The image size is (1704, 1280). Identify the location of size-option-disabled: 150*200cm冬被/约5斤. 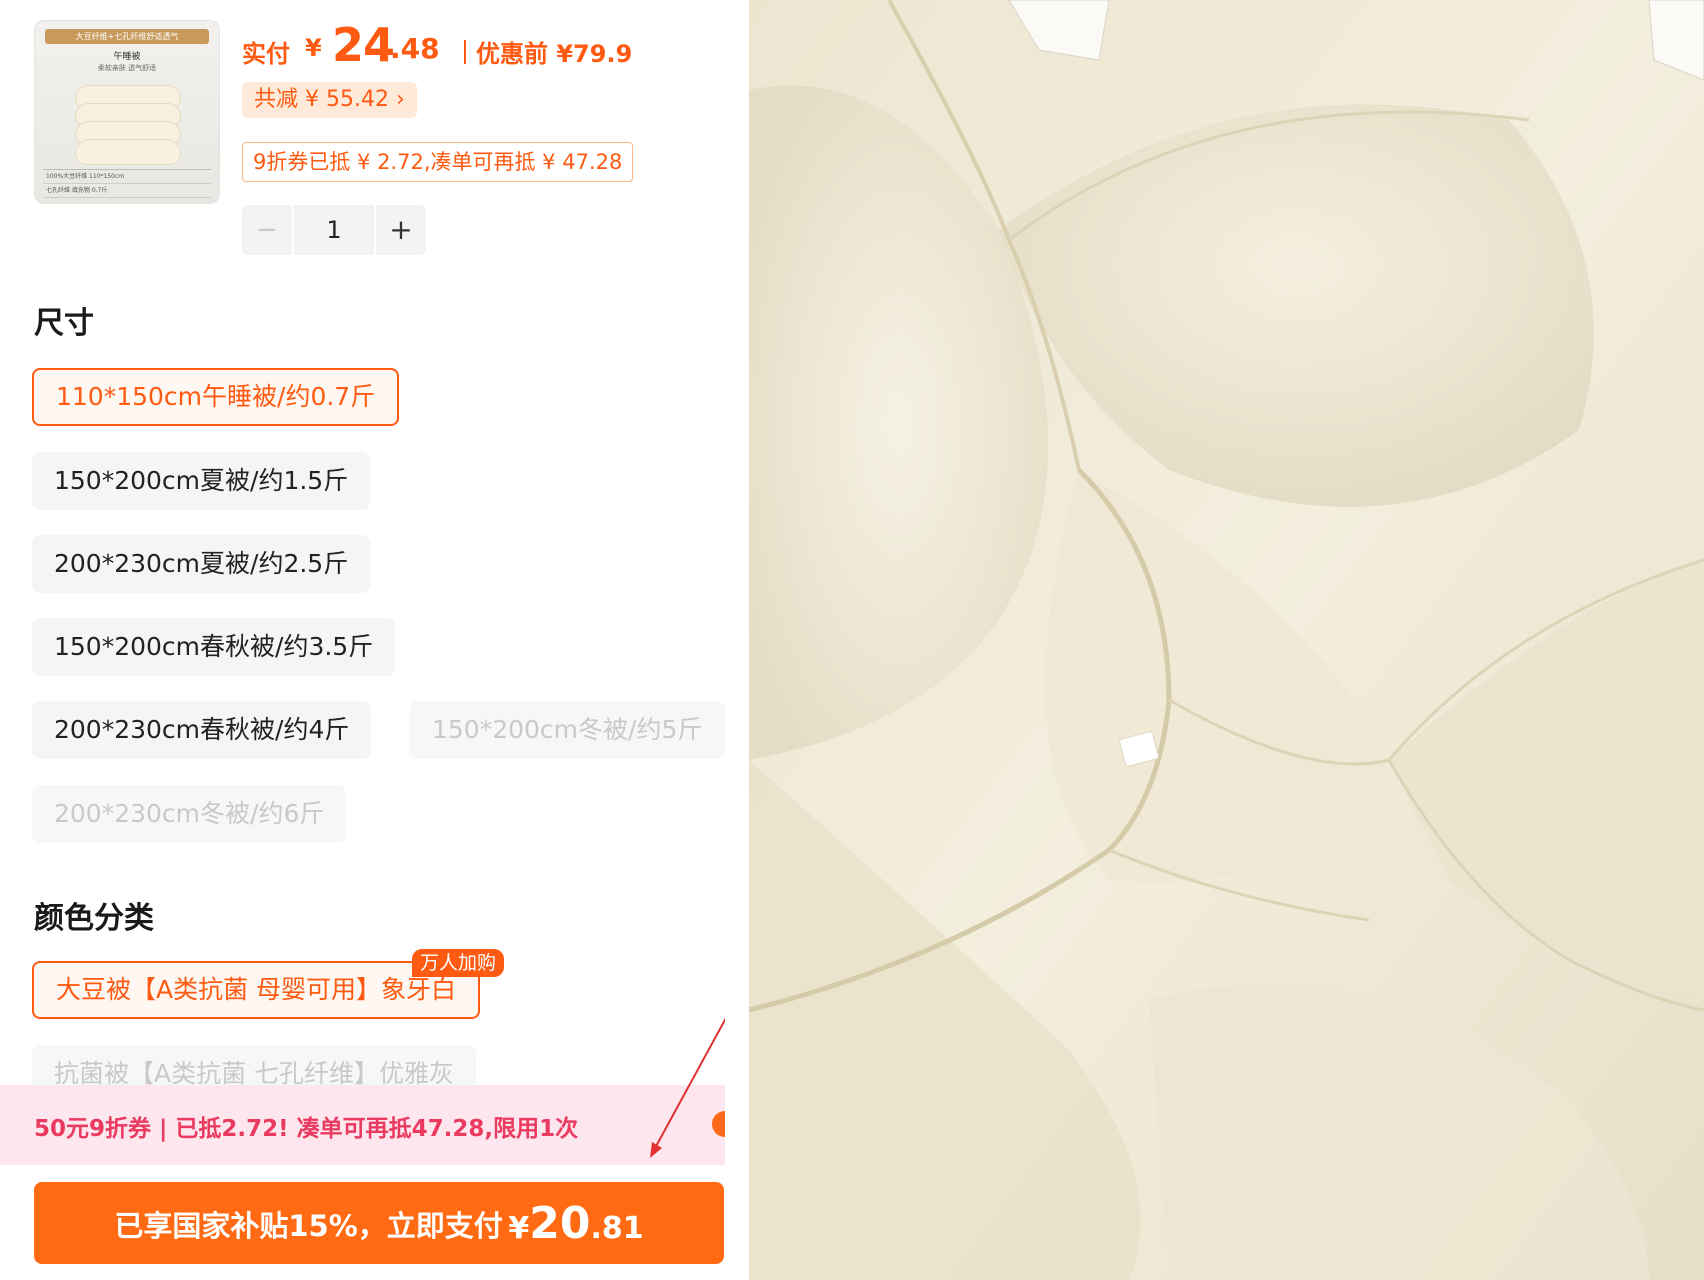
(567, 730).